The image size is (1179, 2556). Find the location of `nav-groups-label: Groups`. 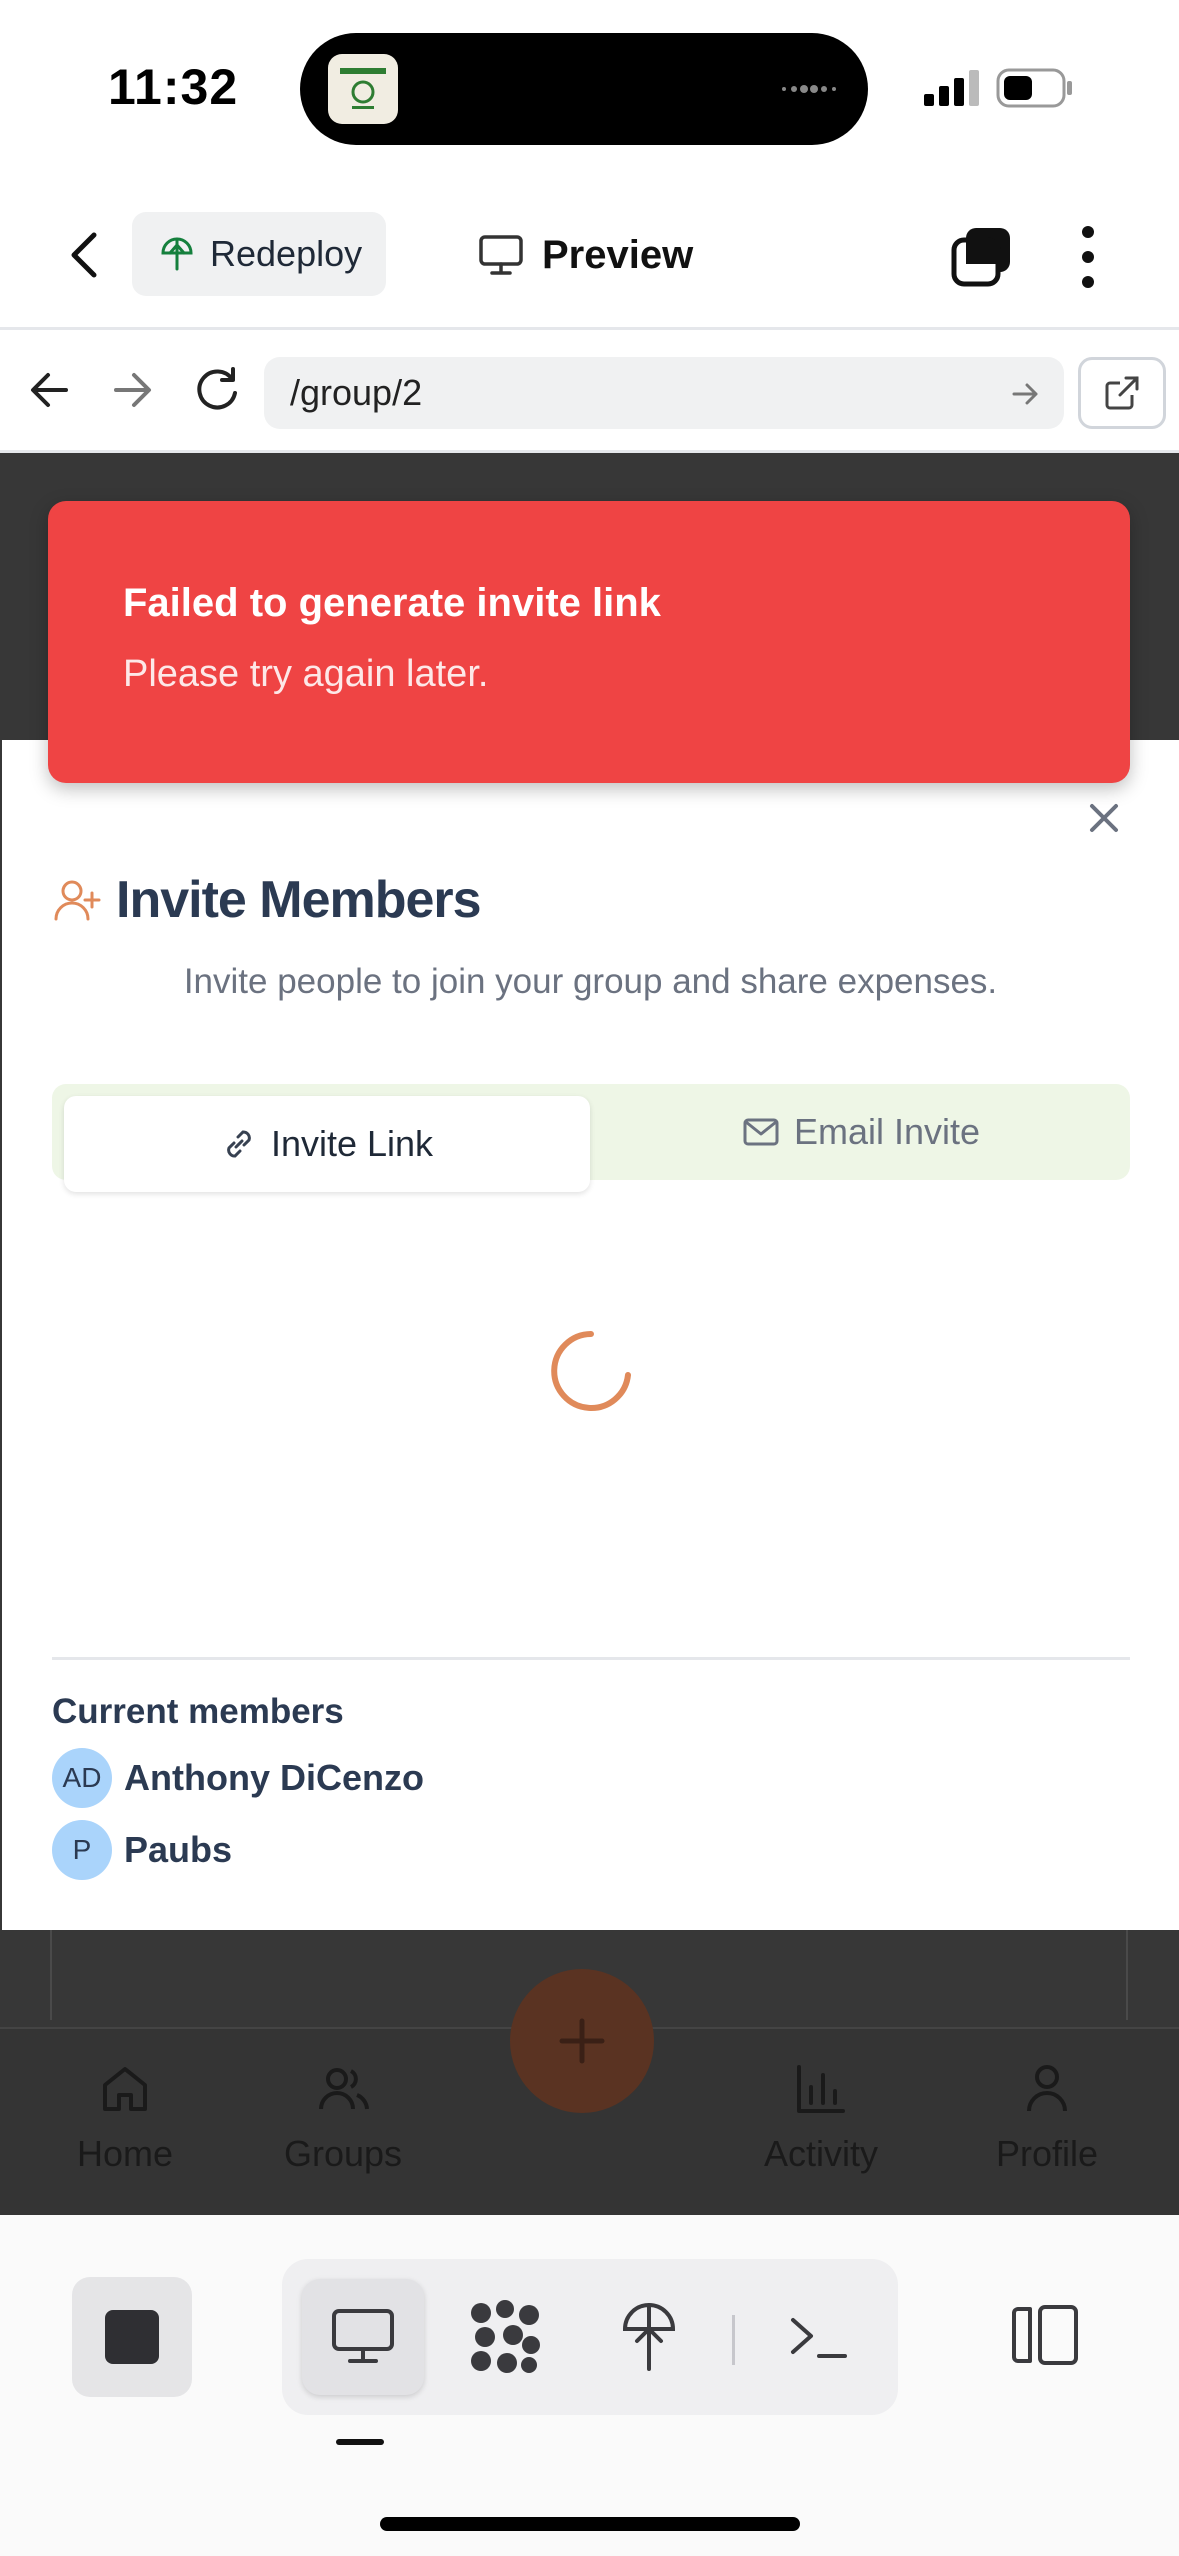

nav-groups-label: Groups is located at coordinates (343, 2153).